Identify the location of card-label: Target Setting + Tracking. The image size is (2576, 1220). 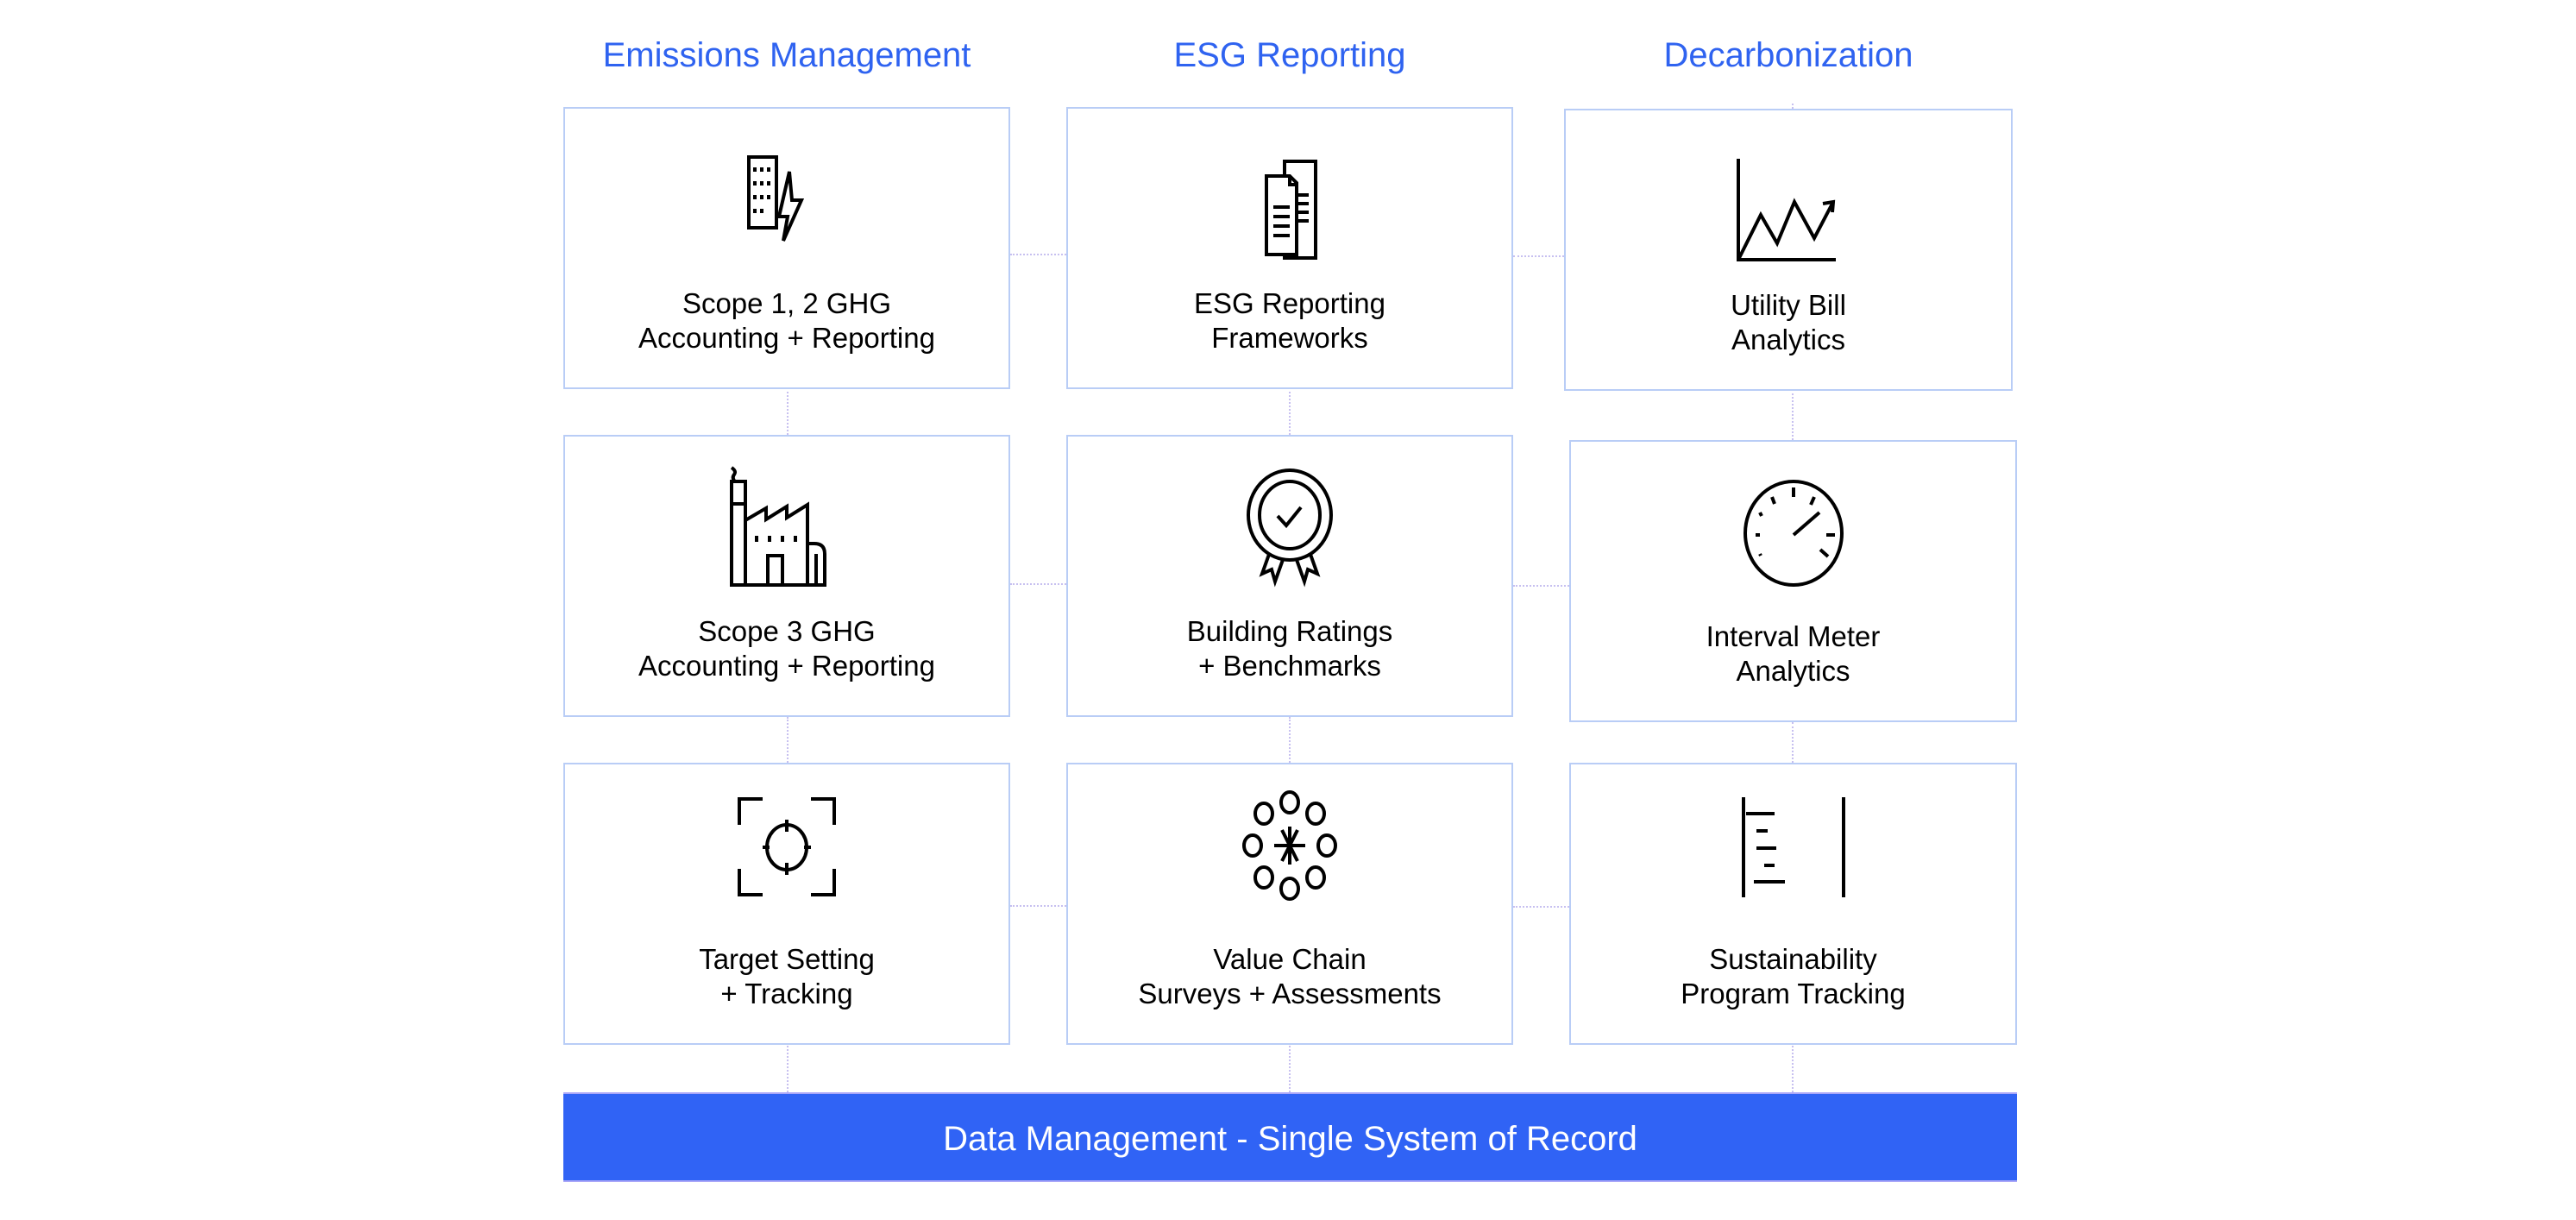
(786, 976).